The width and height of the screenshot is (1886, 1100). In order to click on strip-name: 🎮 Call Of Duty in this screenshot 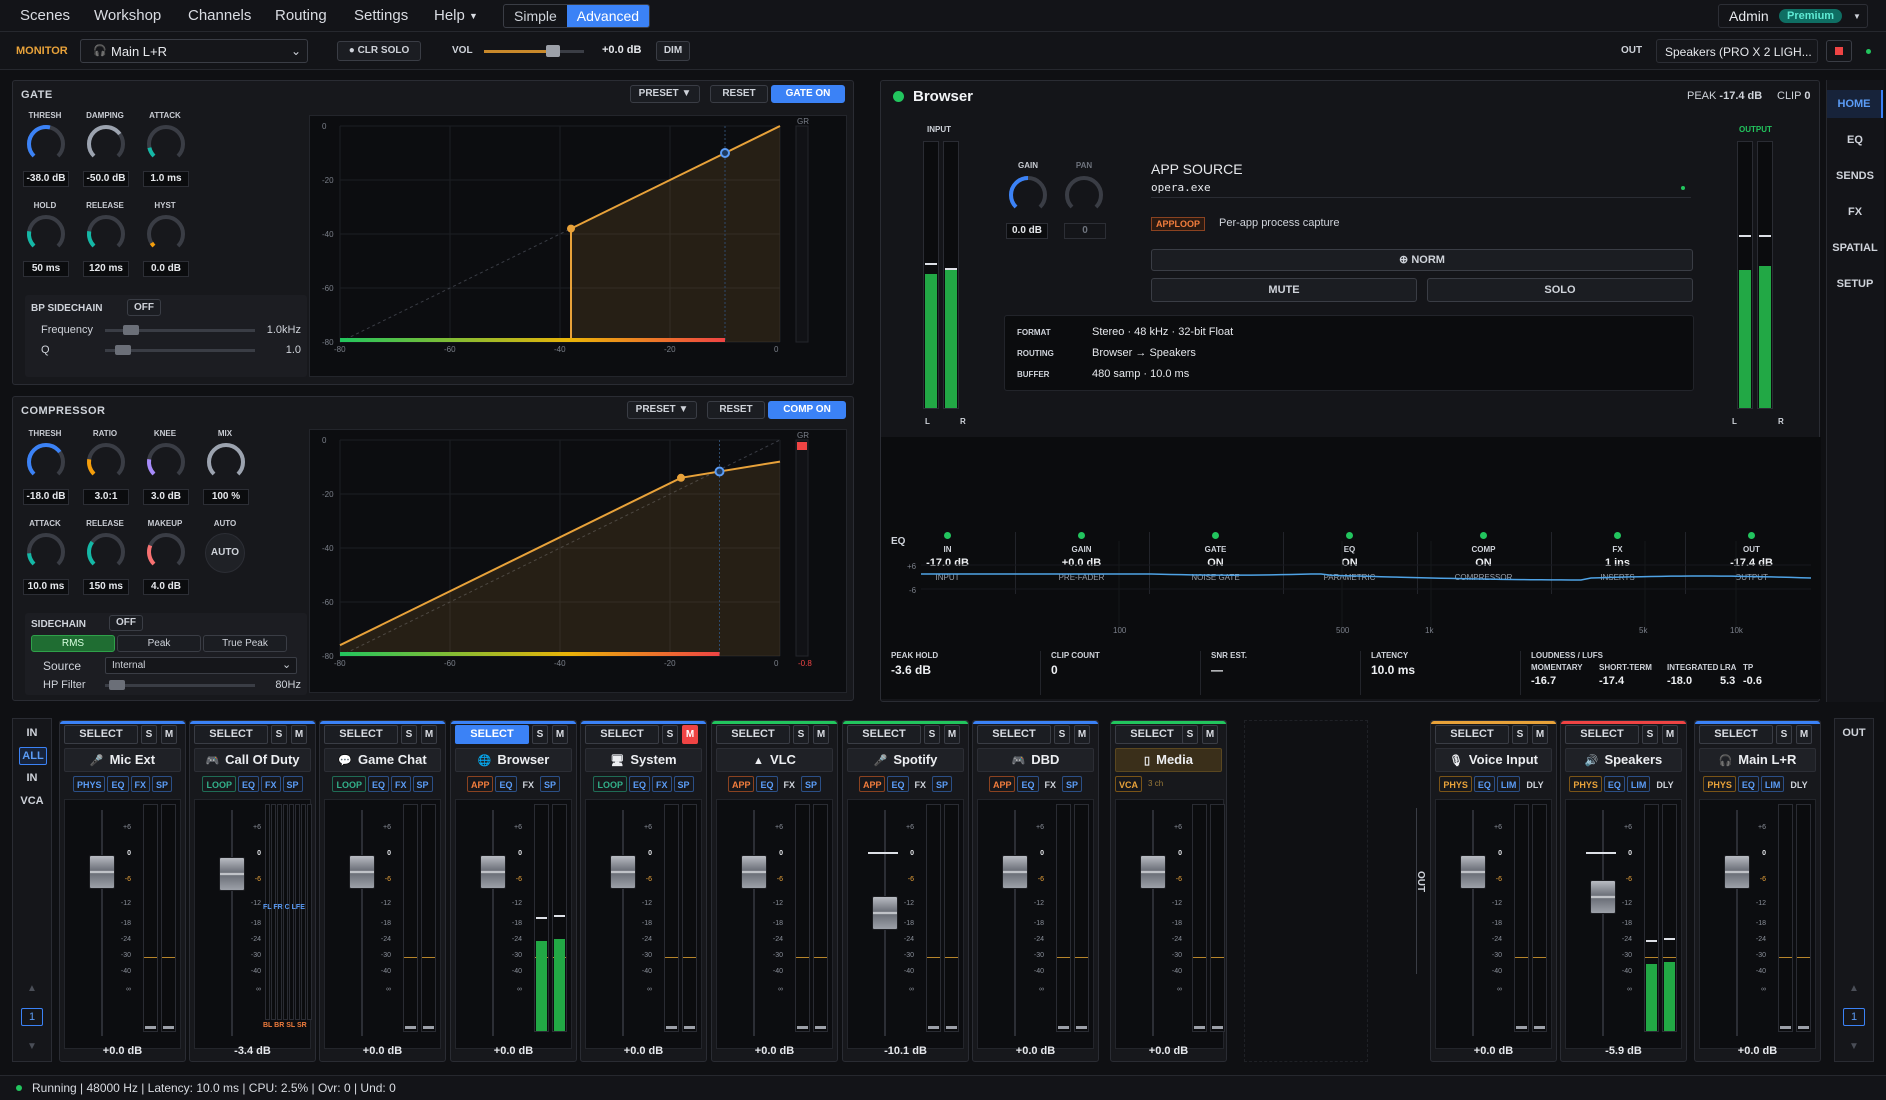, I will do `click(252, 760)`.